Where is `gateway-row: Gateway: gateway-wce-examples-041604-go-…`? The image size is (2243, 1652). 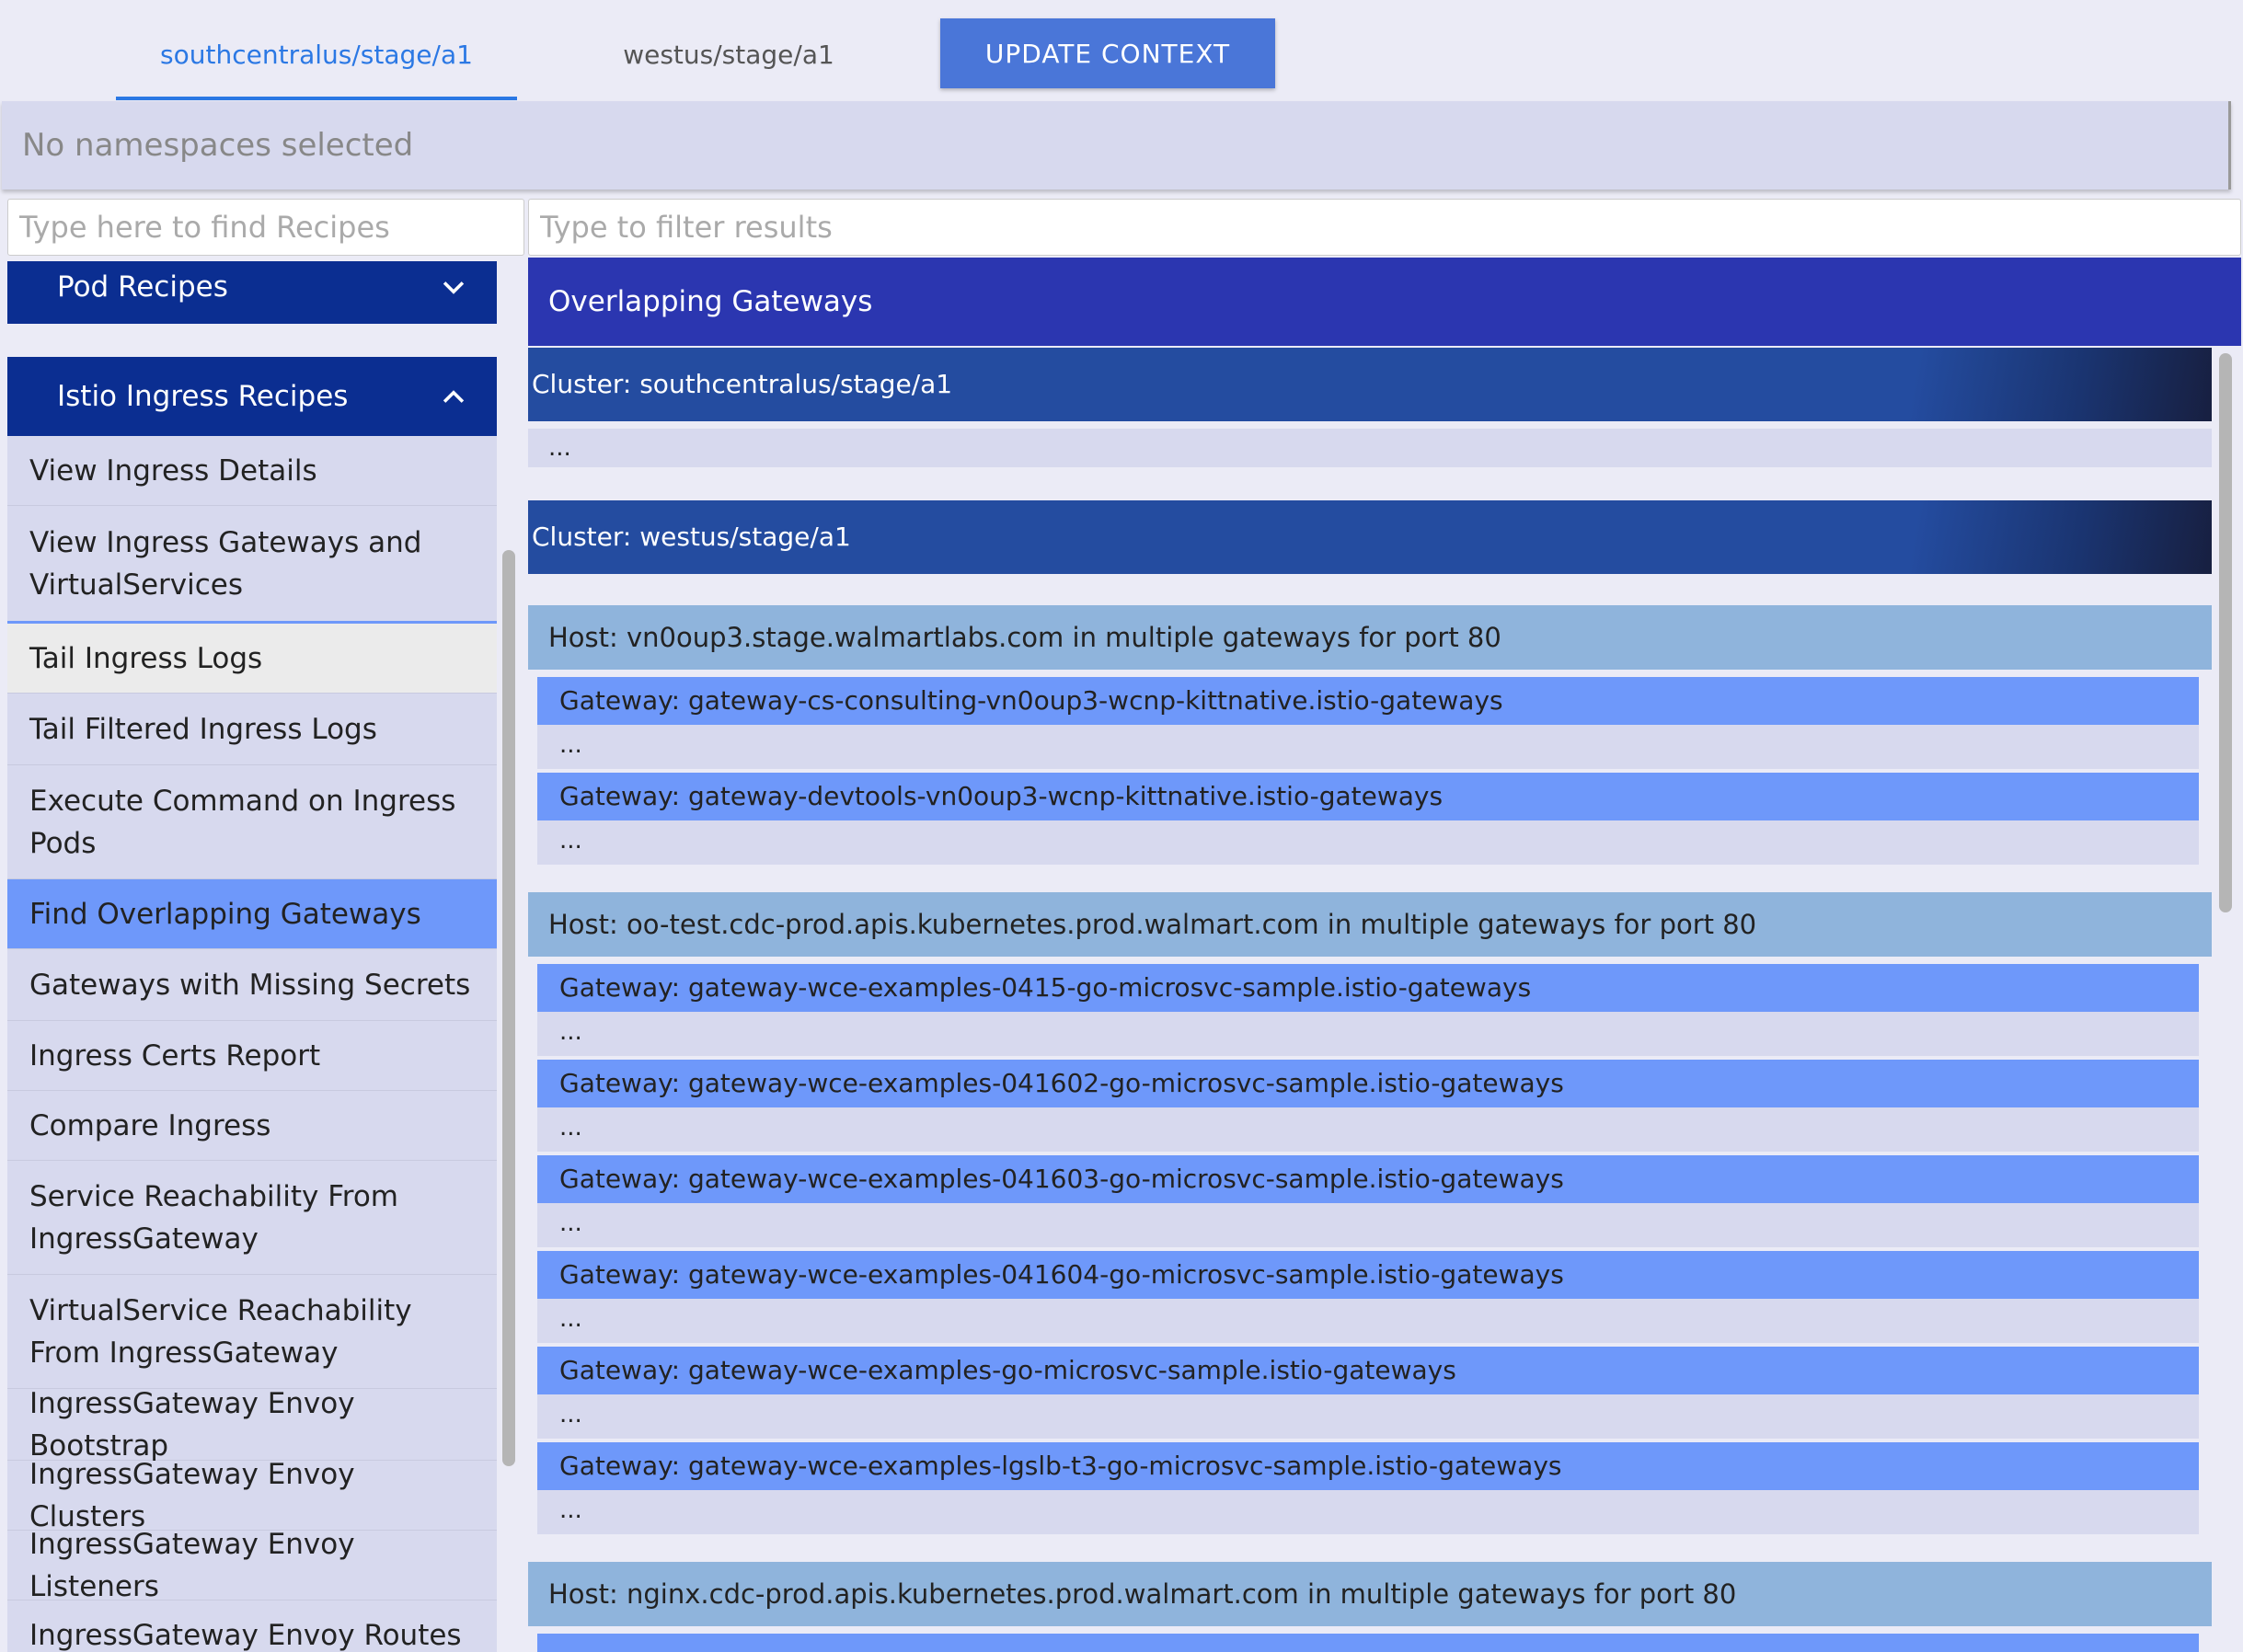 gateway-row: Gateway: gateway-wce-examples-041604-go-… is located at coordinates (1368, 1275).